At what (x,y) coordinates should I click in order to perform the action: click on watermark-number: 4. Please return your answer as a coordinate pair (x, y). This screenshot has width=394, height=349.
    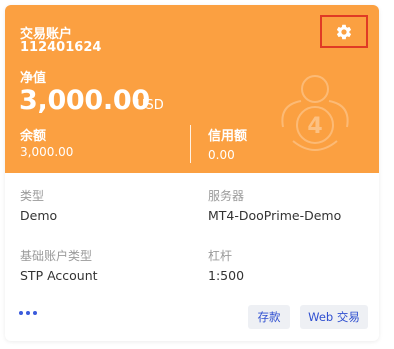
    Looking at the image, I should click on (314, 126).